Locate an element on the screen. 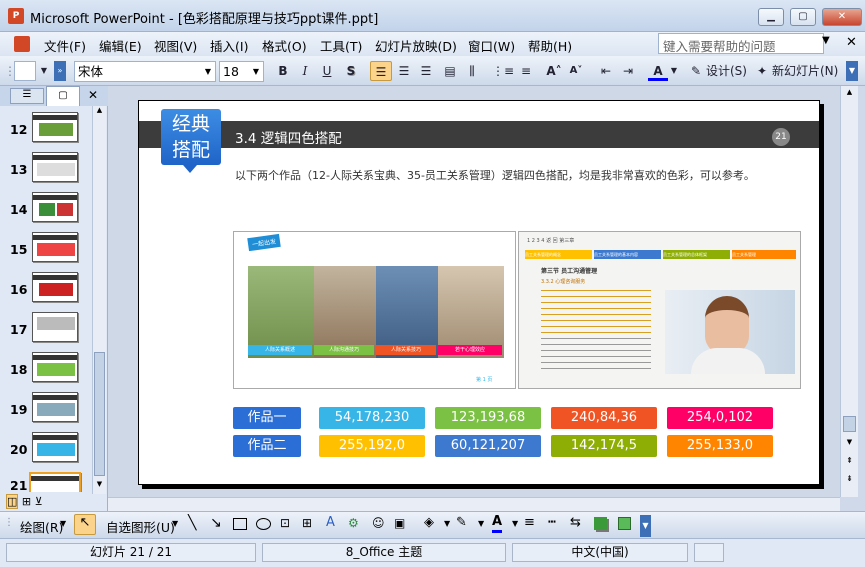 This screenshot has width=865, height=567. design-button: 设计(S) is located at coordinates (728, 71).